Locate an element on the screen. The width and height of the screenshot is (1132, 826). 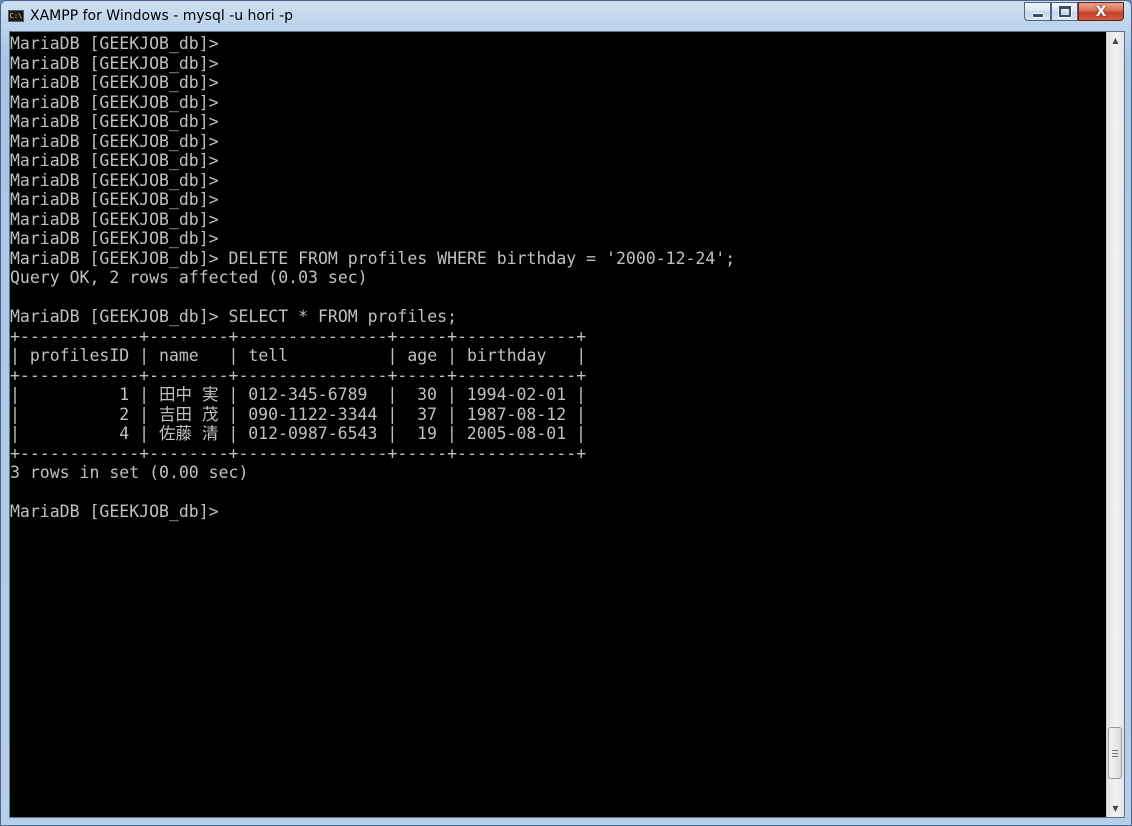
grip-icon is located at coordinates (1115, 753).